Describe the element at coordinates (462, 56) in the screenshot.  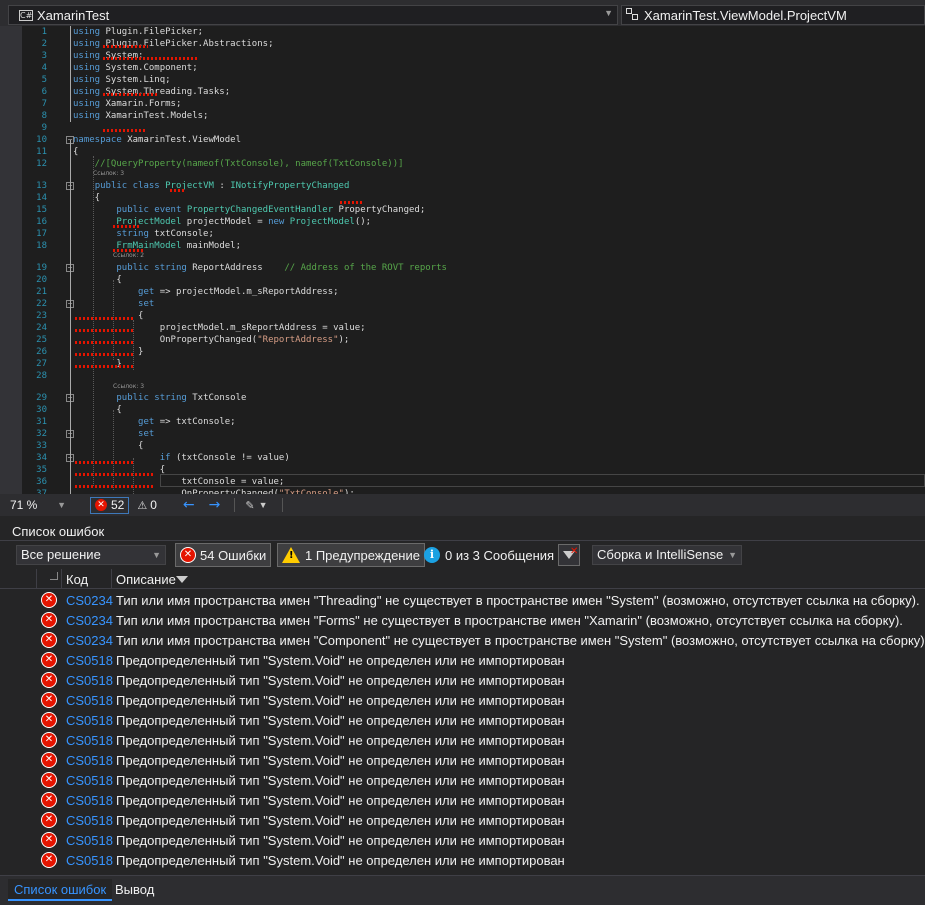
I see `code-line: 3 using System;` at that location.